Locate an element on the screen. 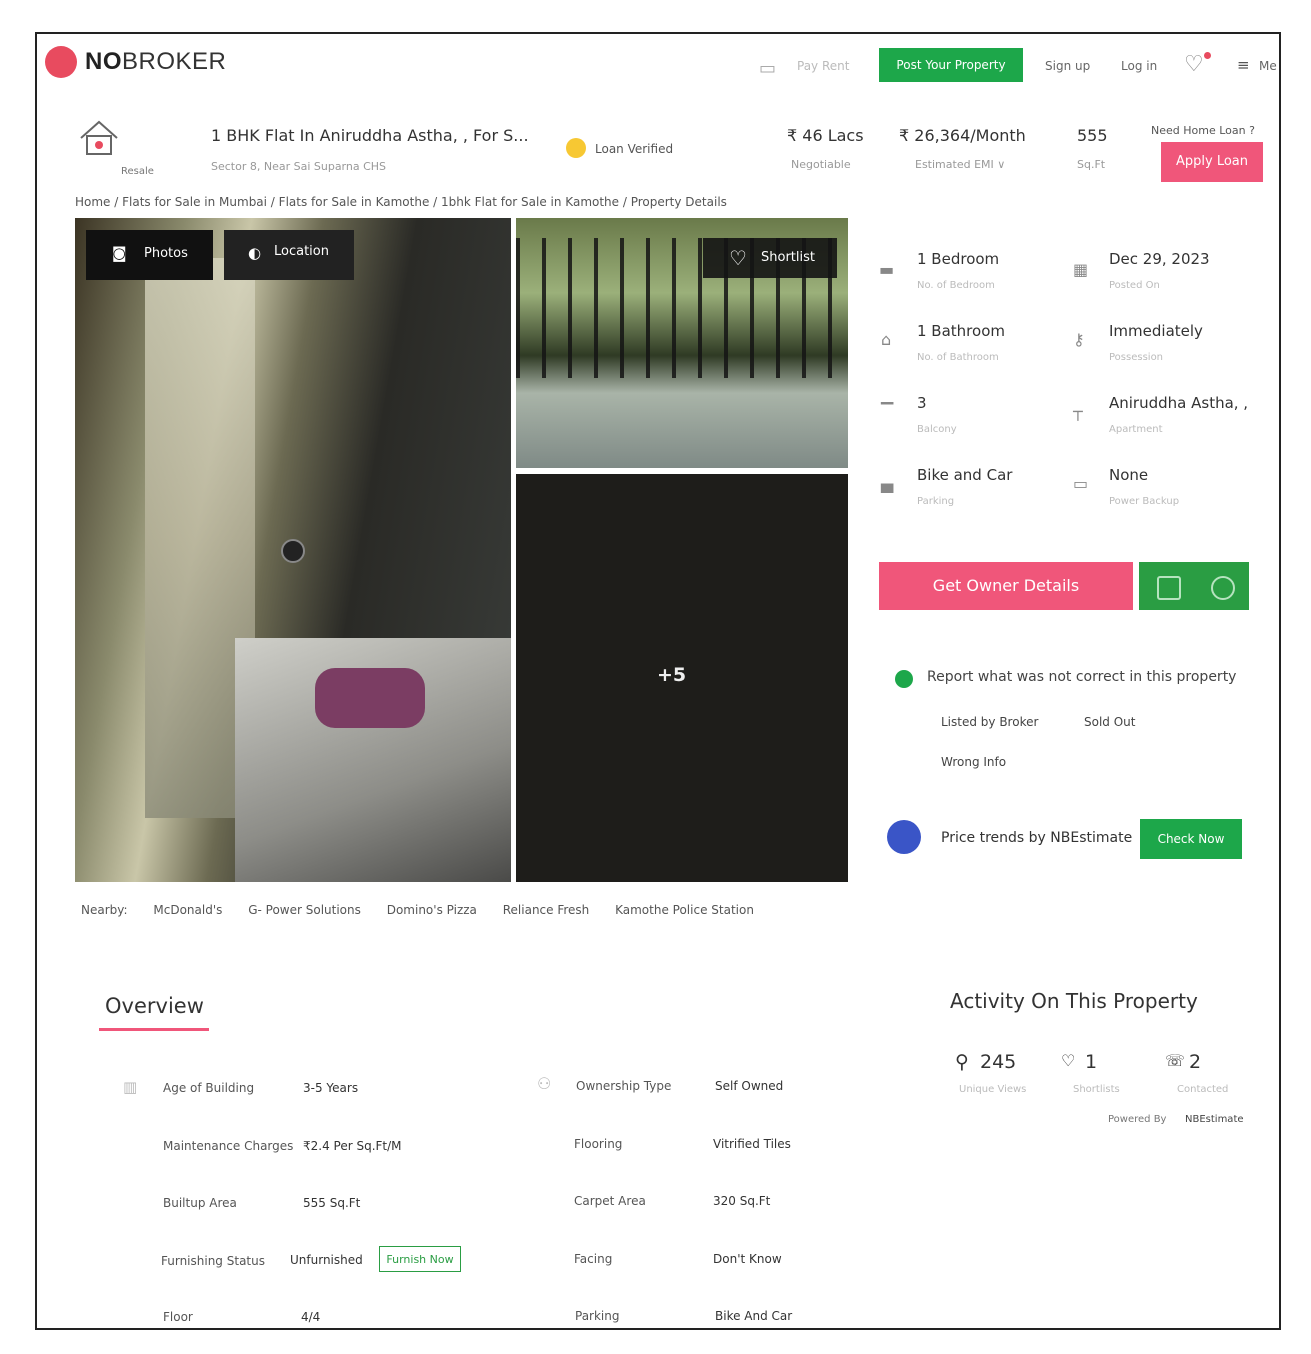 This screenshot has height=1354, width=1311. posted-value: Dec 29, 2023 is located at coordinates (1159, 259).